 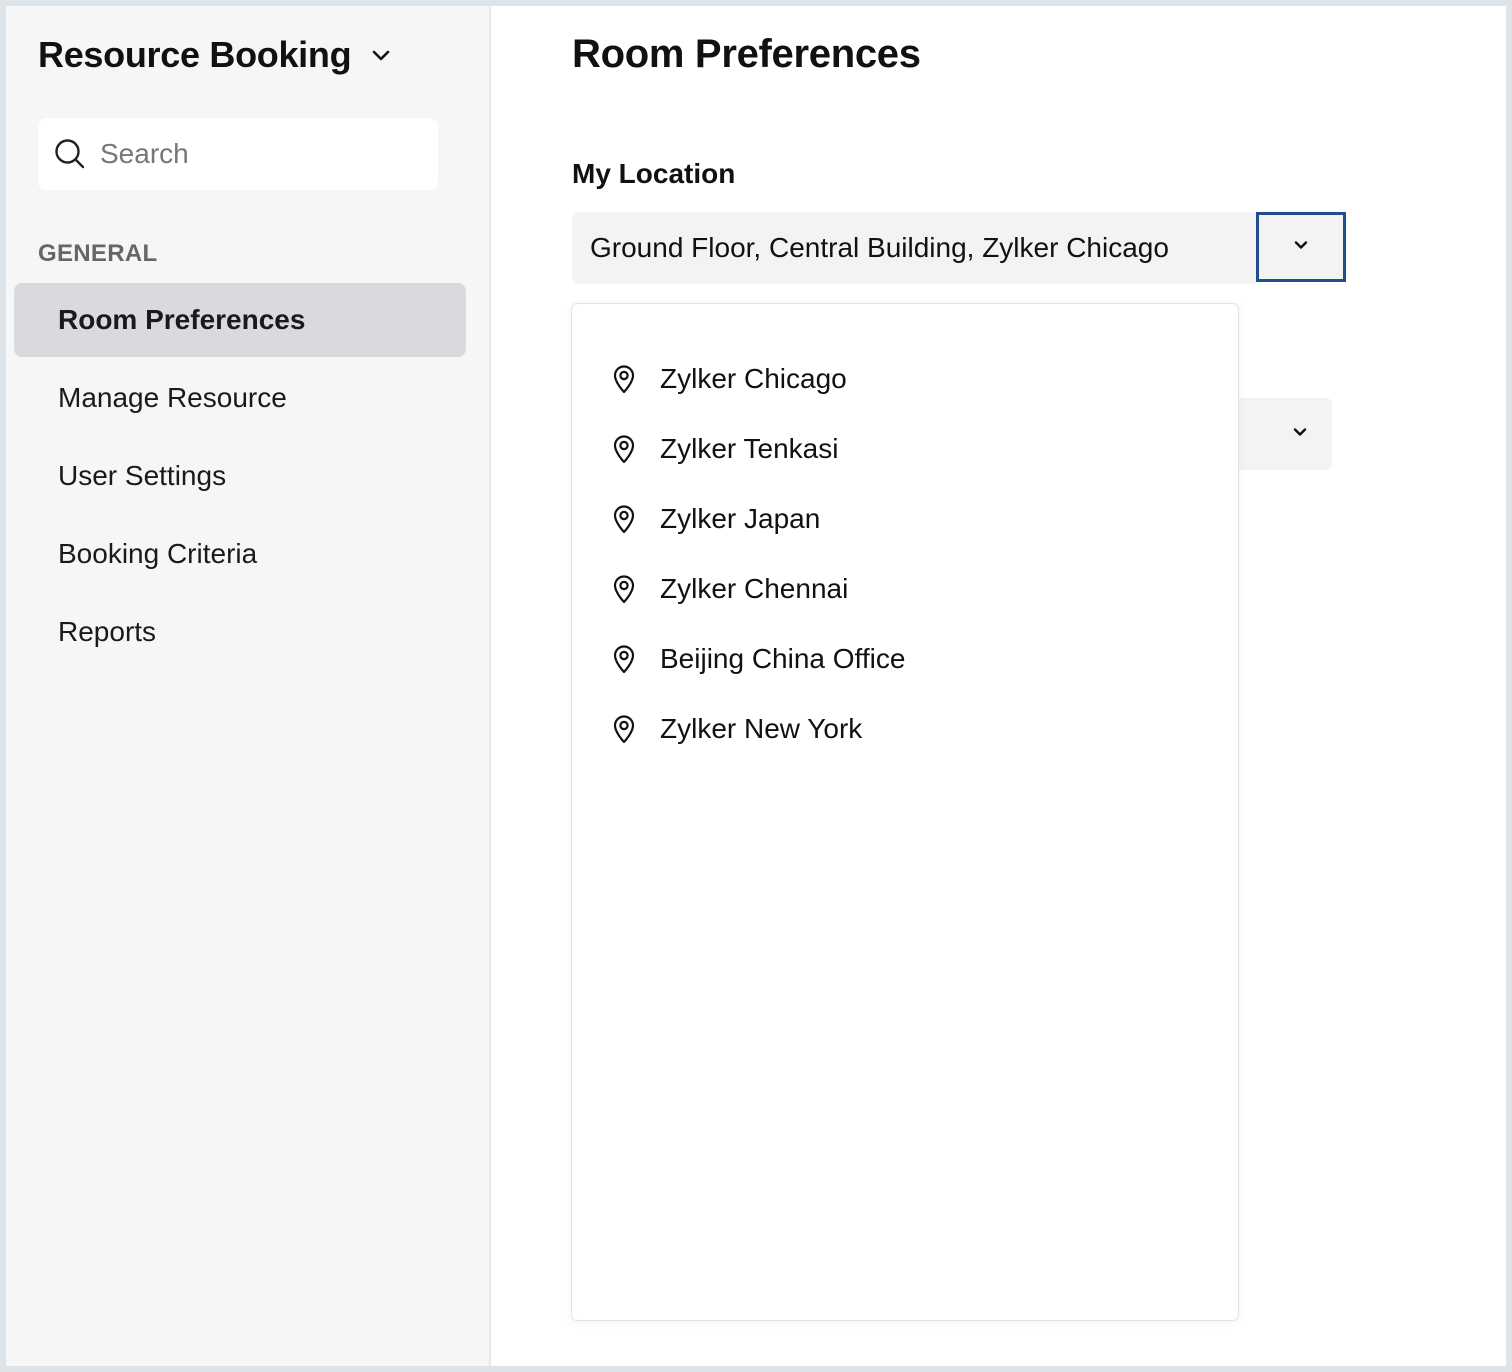 I want to click on location-option: Zylker Chicago, so click(x=905, y=379).